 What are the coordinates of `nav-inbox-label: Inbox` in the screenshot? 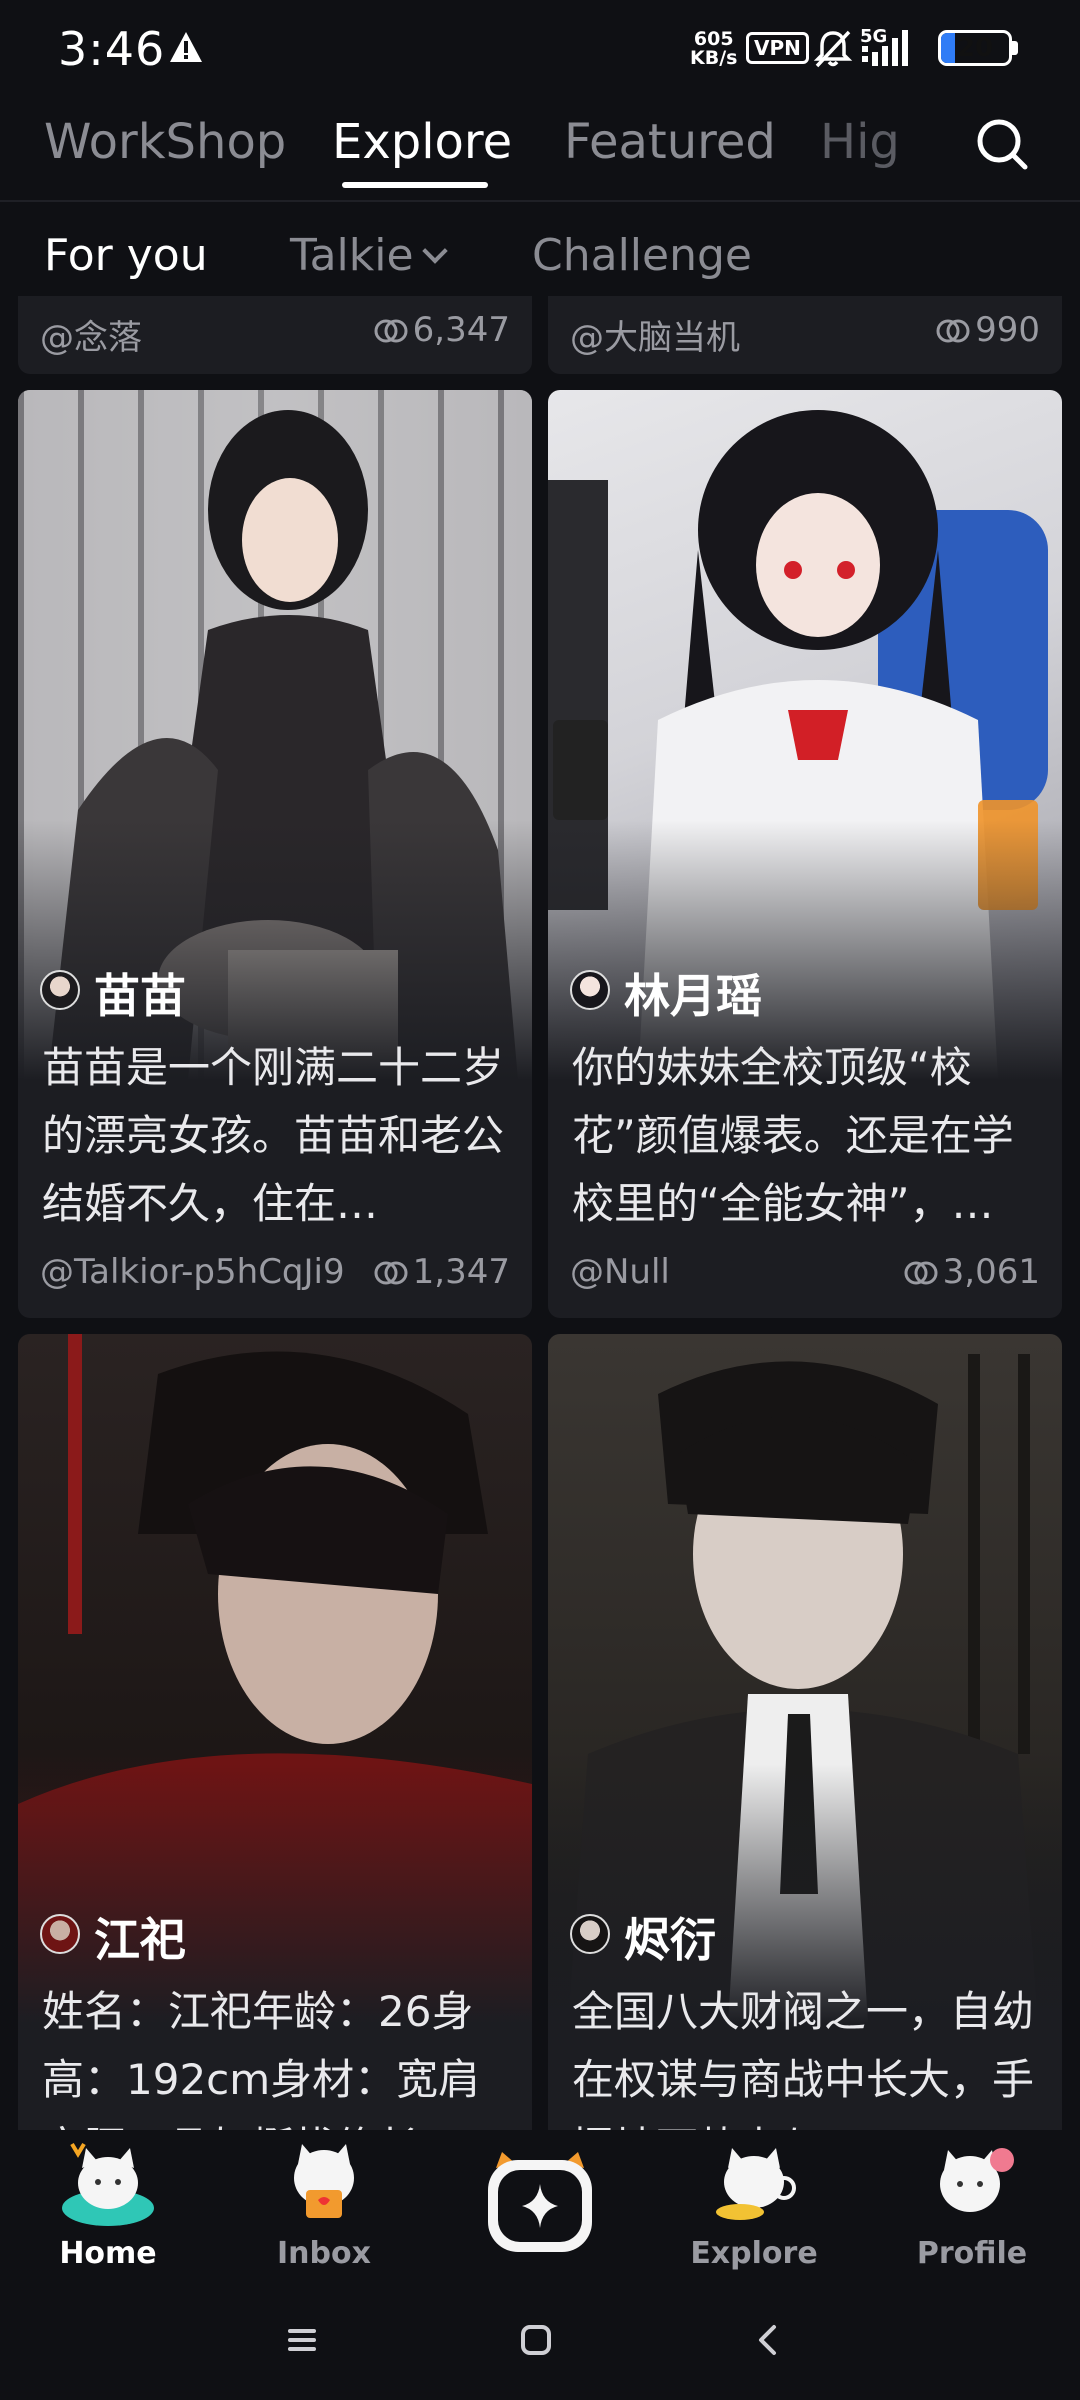 It's located at (324, 2253).